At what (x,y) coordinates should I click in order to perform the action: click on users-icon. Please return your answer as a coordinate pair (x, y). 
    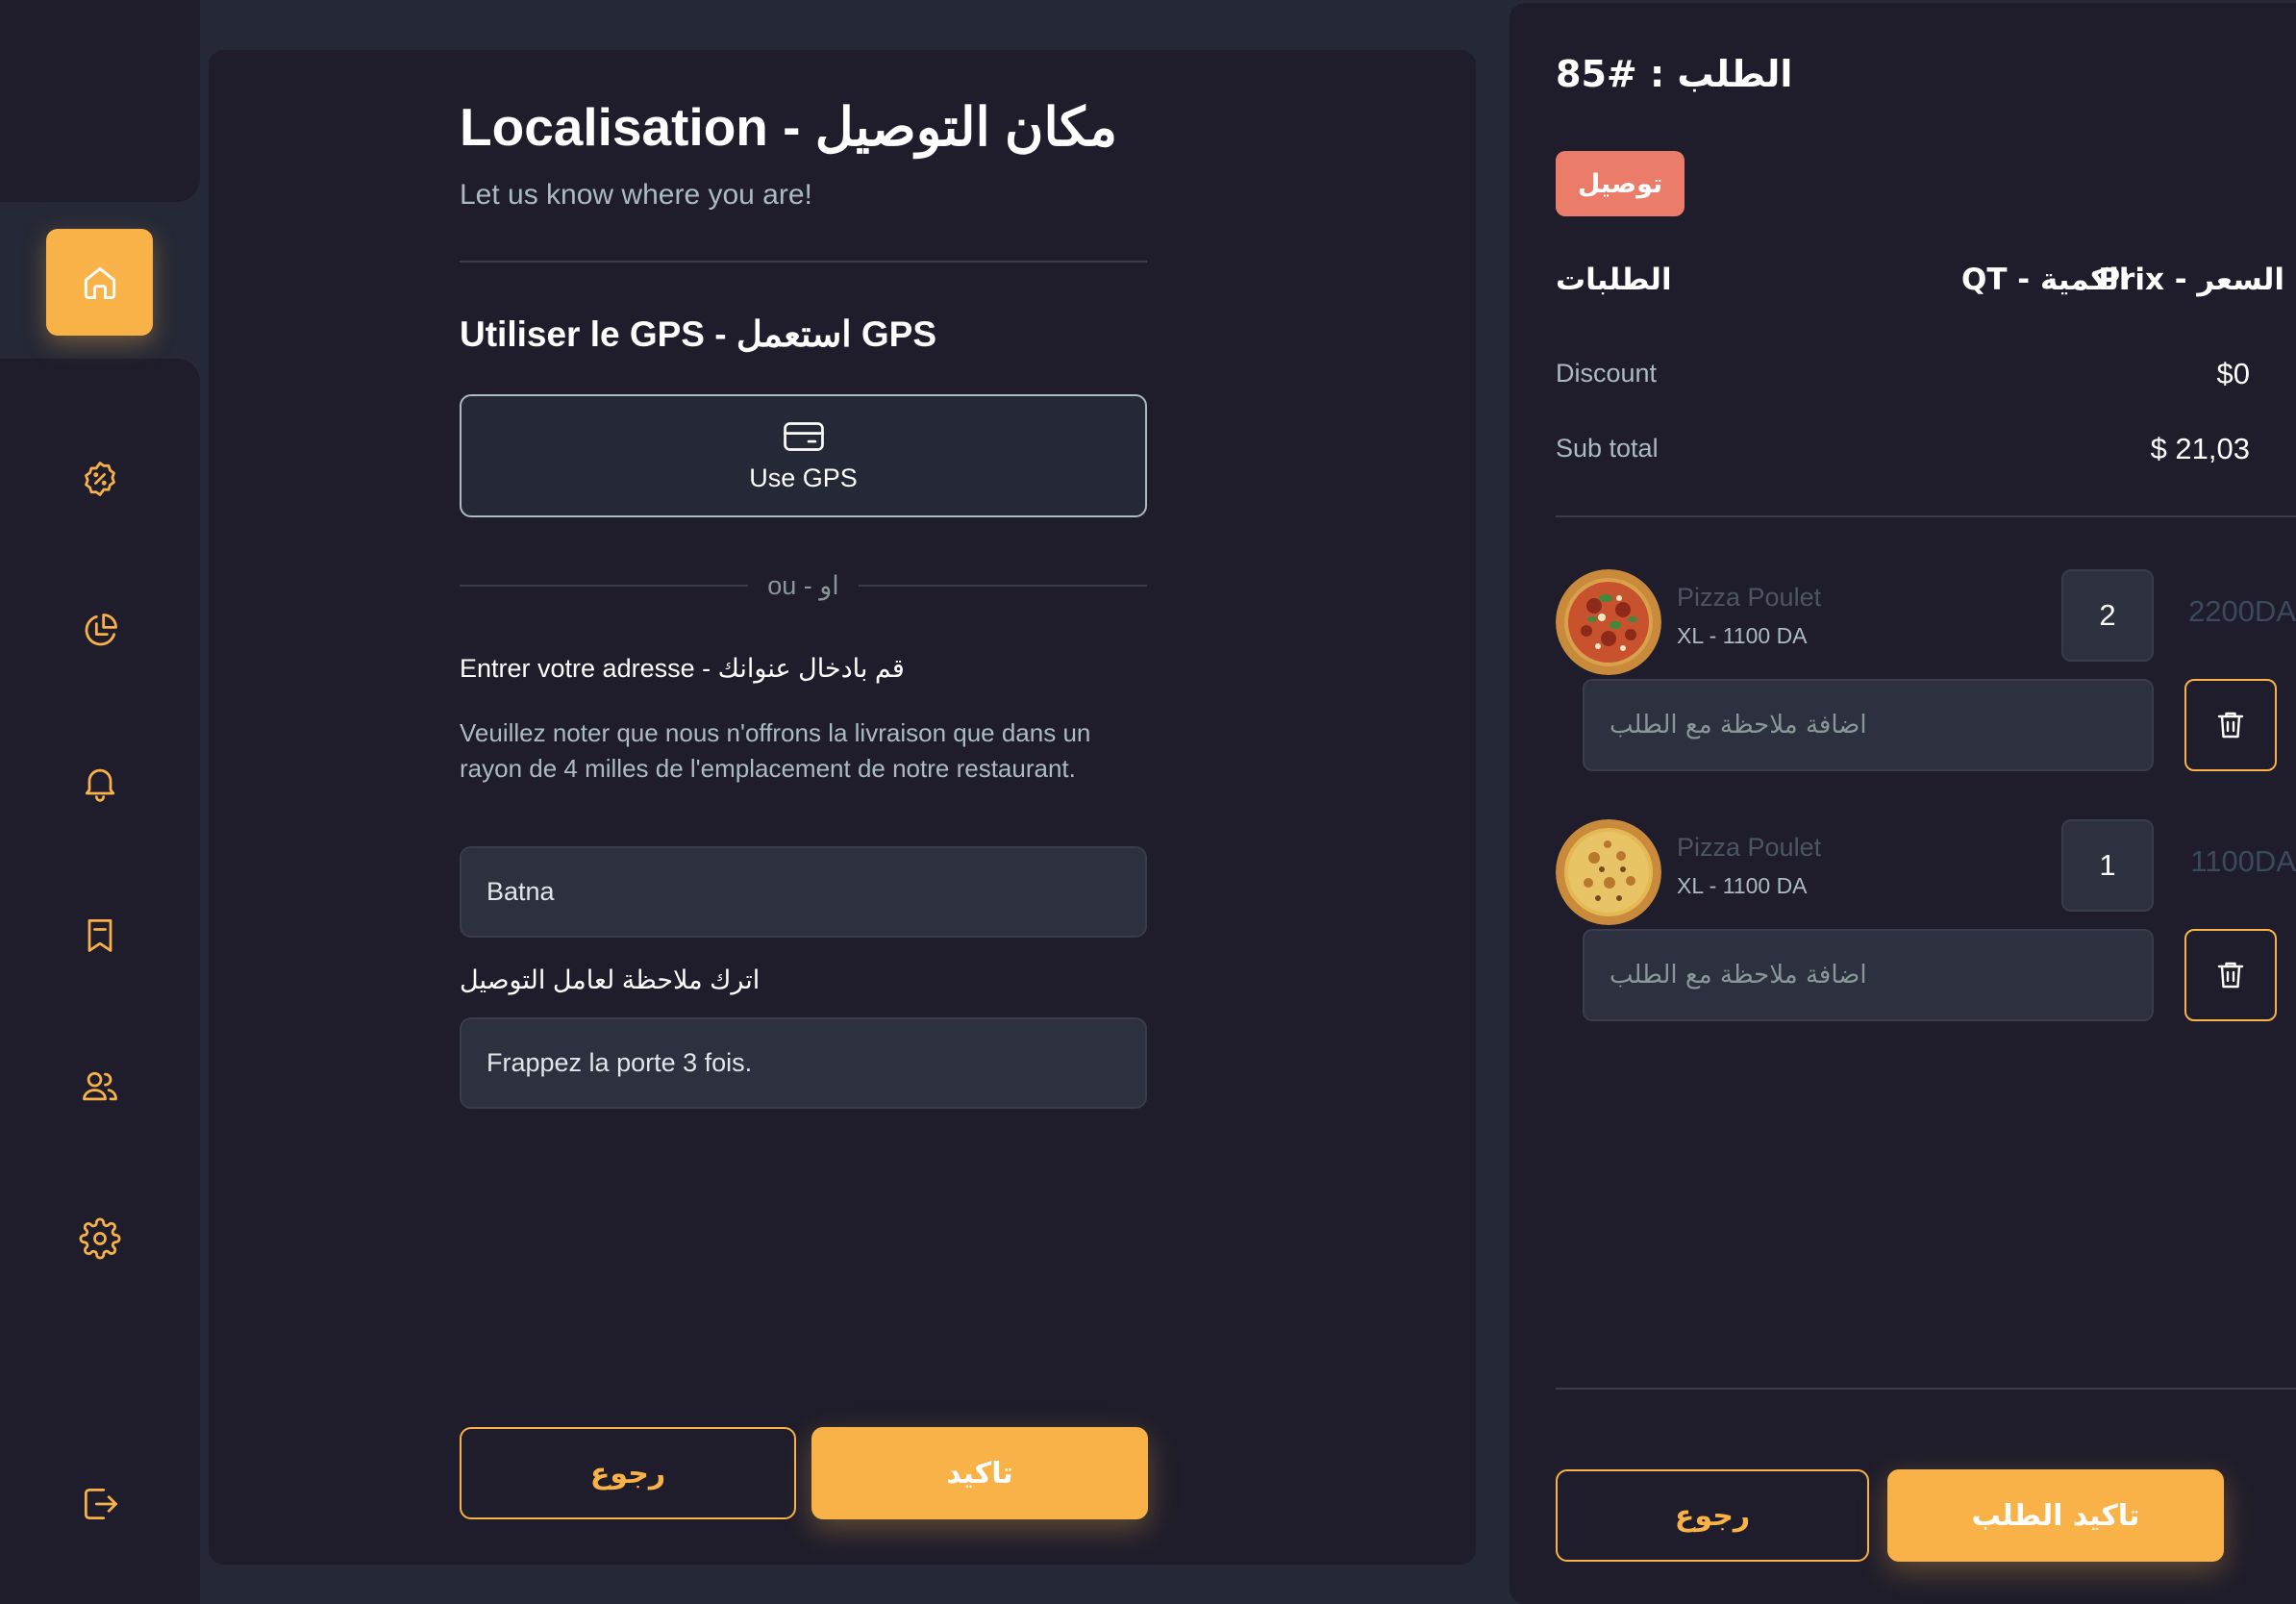
    Looking at the image, I should click on (100, 1086).